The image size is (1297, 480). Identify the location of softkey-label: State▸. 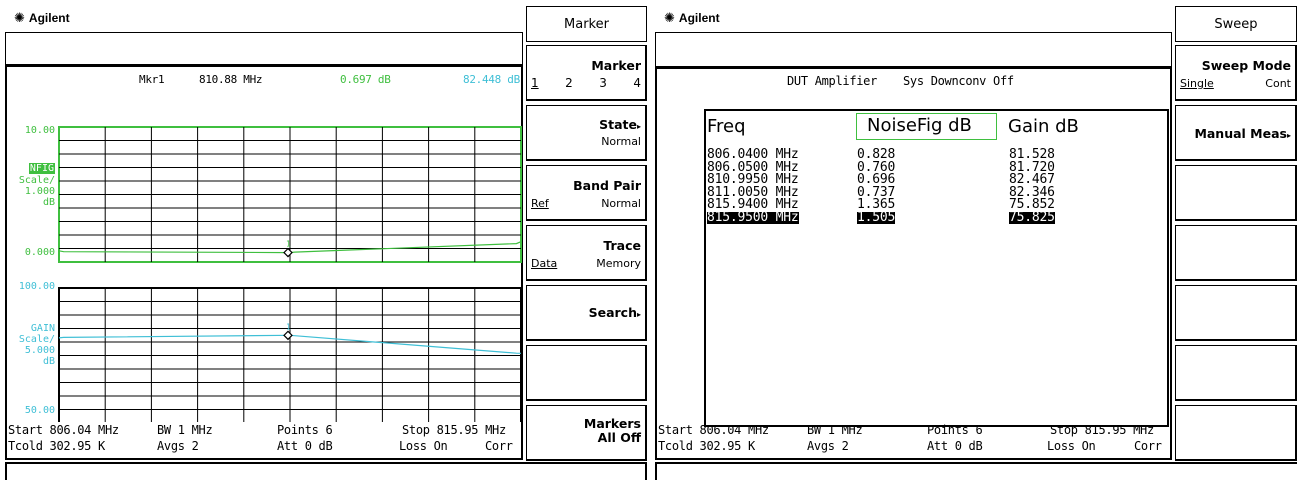
(620, 126).